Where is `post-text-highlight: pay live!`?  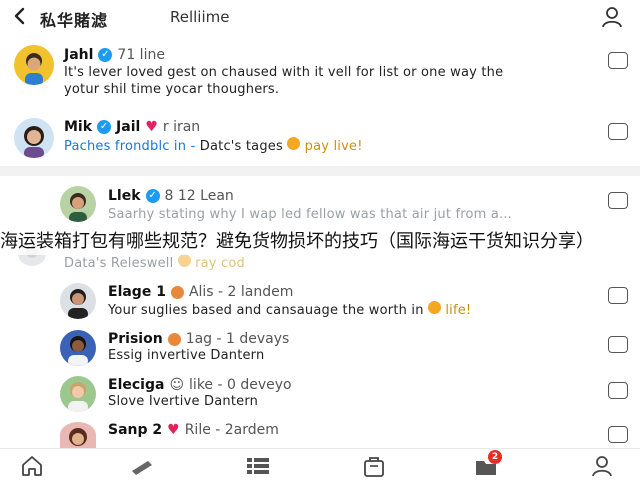
post-text-highlight: pay live! is located at coordinates (333, 146).